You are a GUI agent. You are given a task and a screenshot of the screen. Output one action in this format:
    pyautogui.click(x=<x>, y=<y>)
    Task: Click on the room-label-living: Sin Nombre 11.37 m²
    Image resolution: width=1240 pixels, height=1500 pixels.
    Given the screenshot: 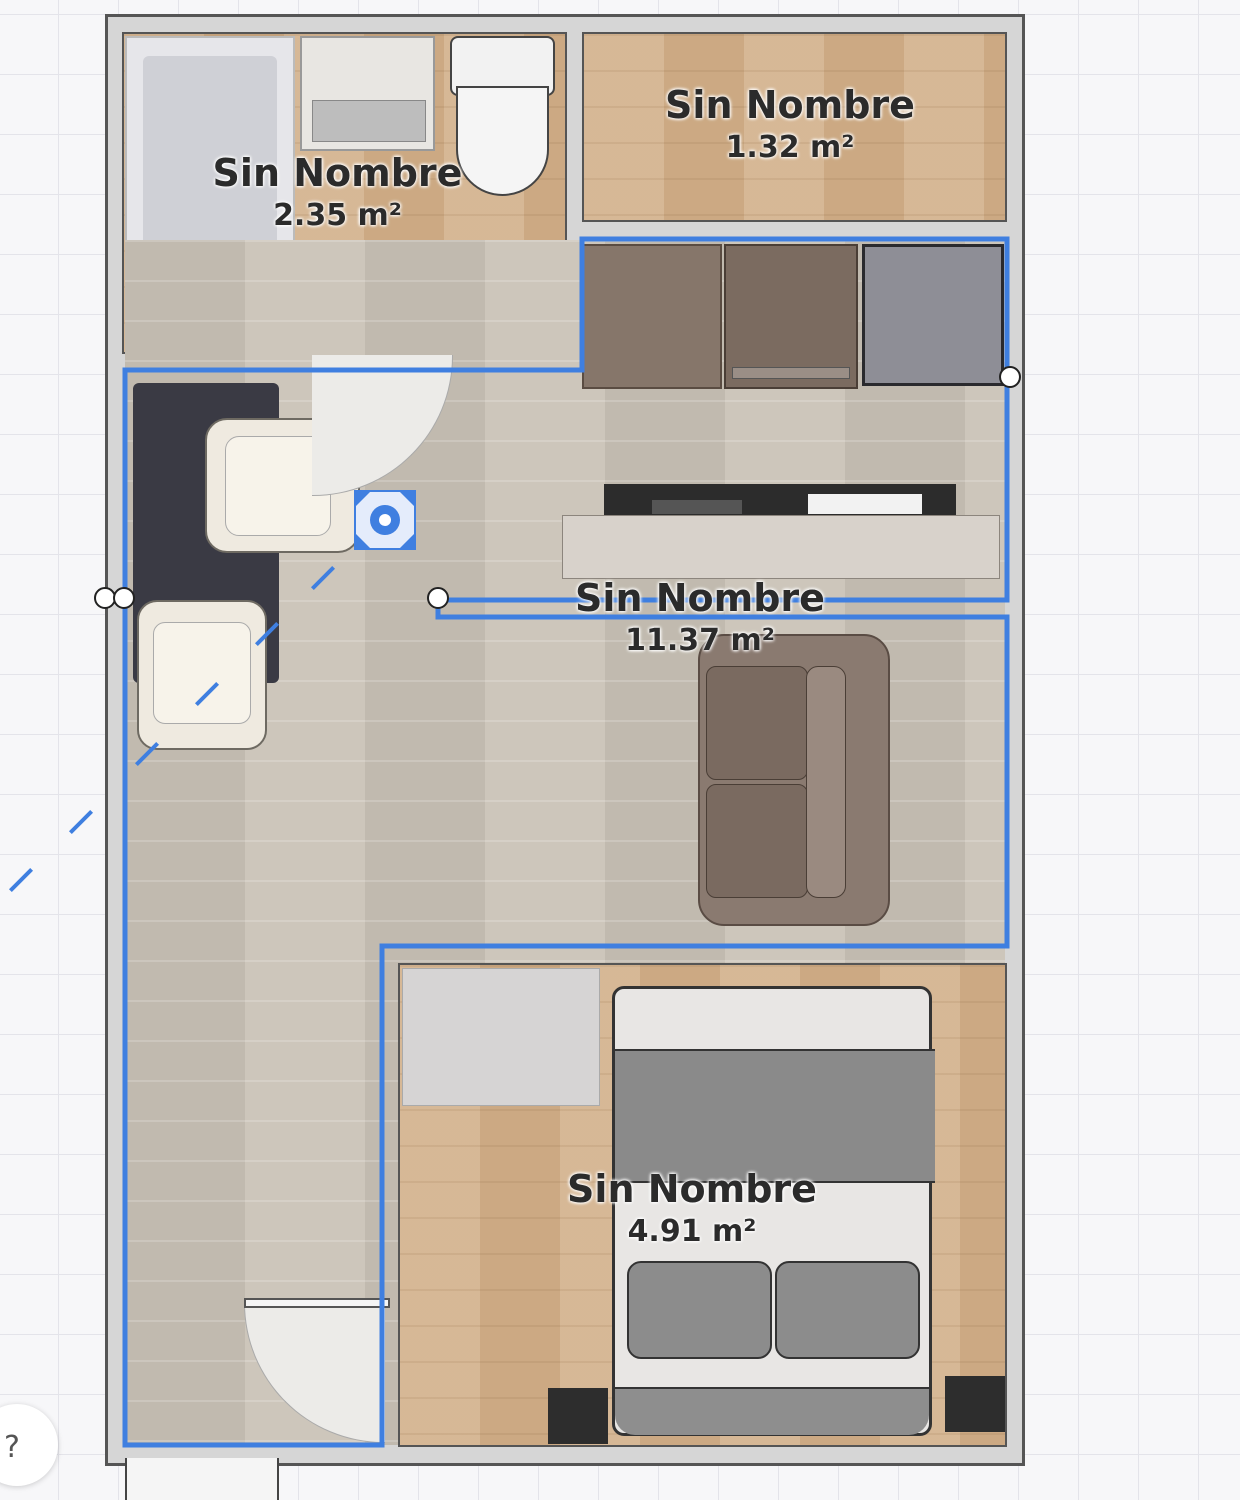 What is the action you would take?
    pyautogui.click(x=700, y=618)
    